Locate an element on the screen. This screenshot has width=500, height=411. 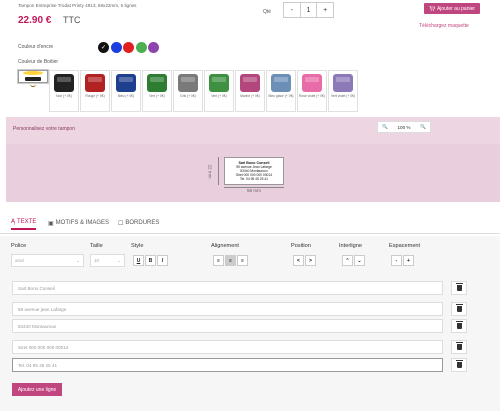
case-option: Gris (+ 0€) is located at coordinates (188, 91).